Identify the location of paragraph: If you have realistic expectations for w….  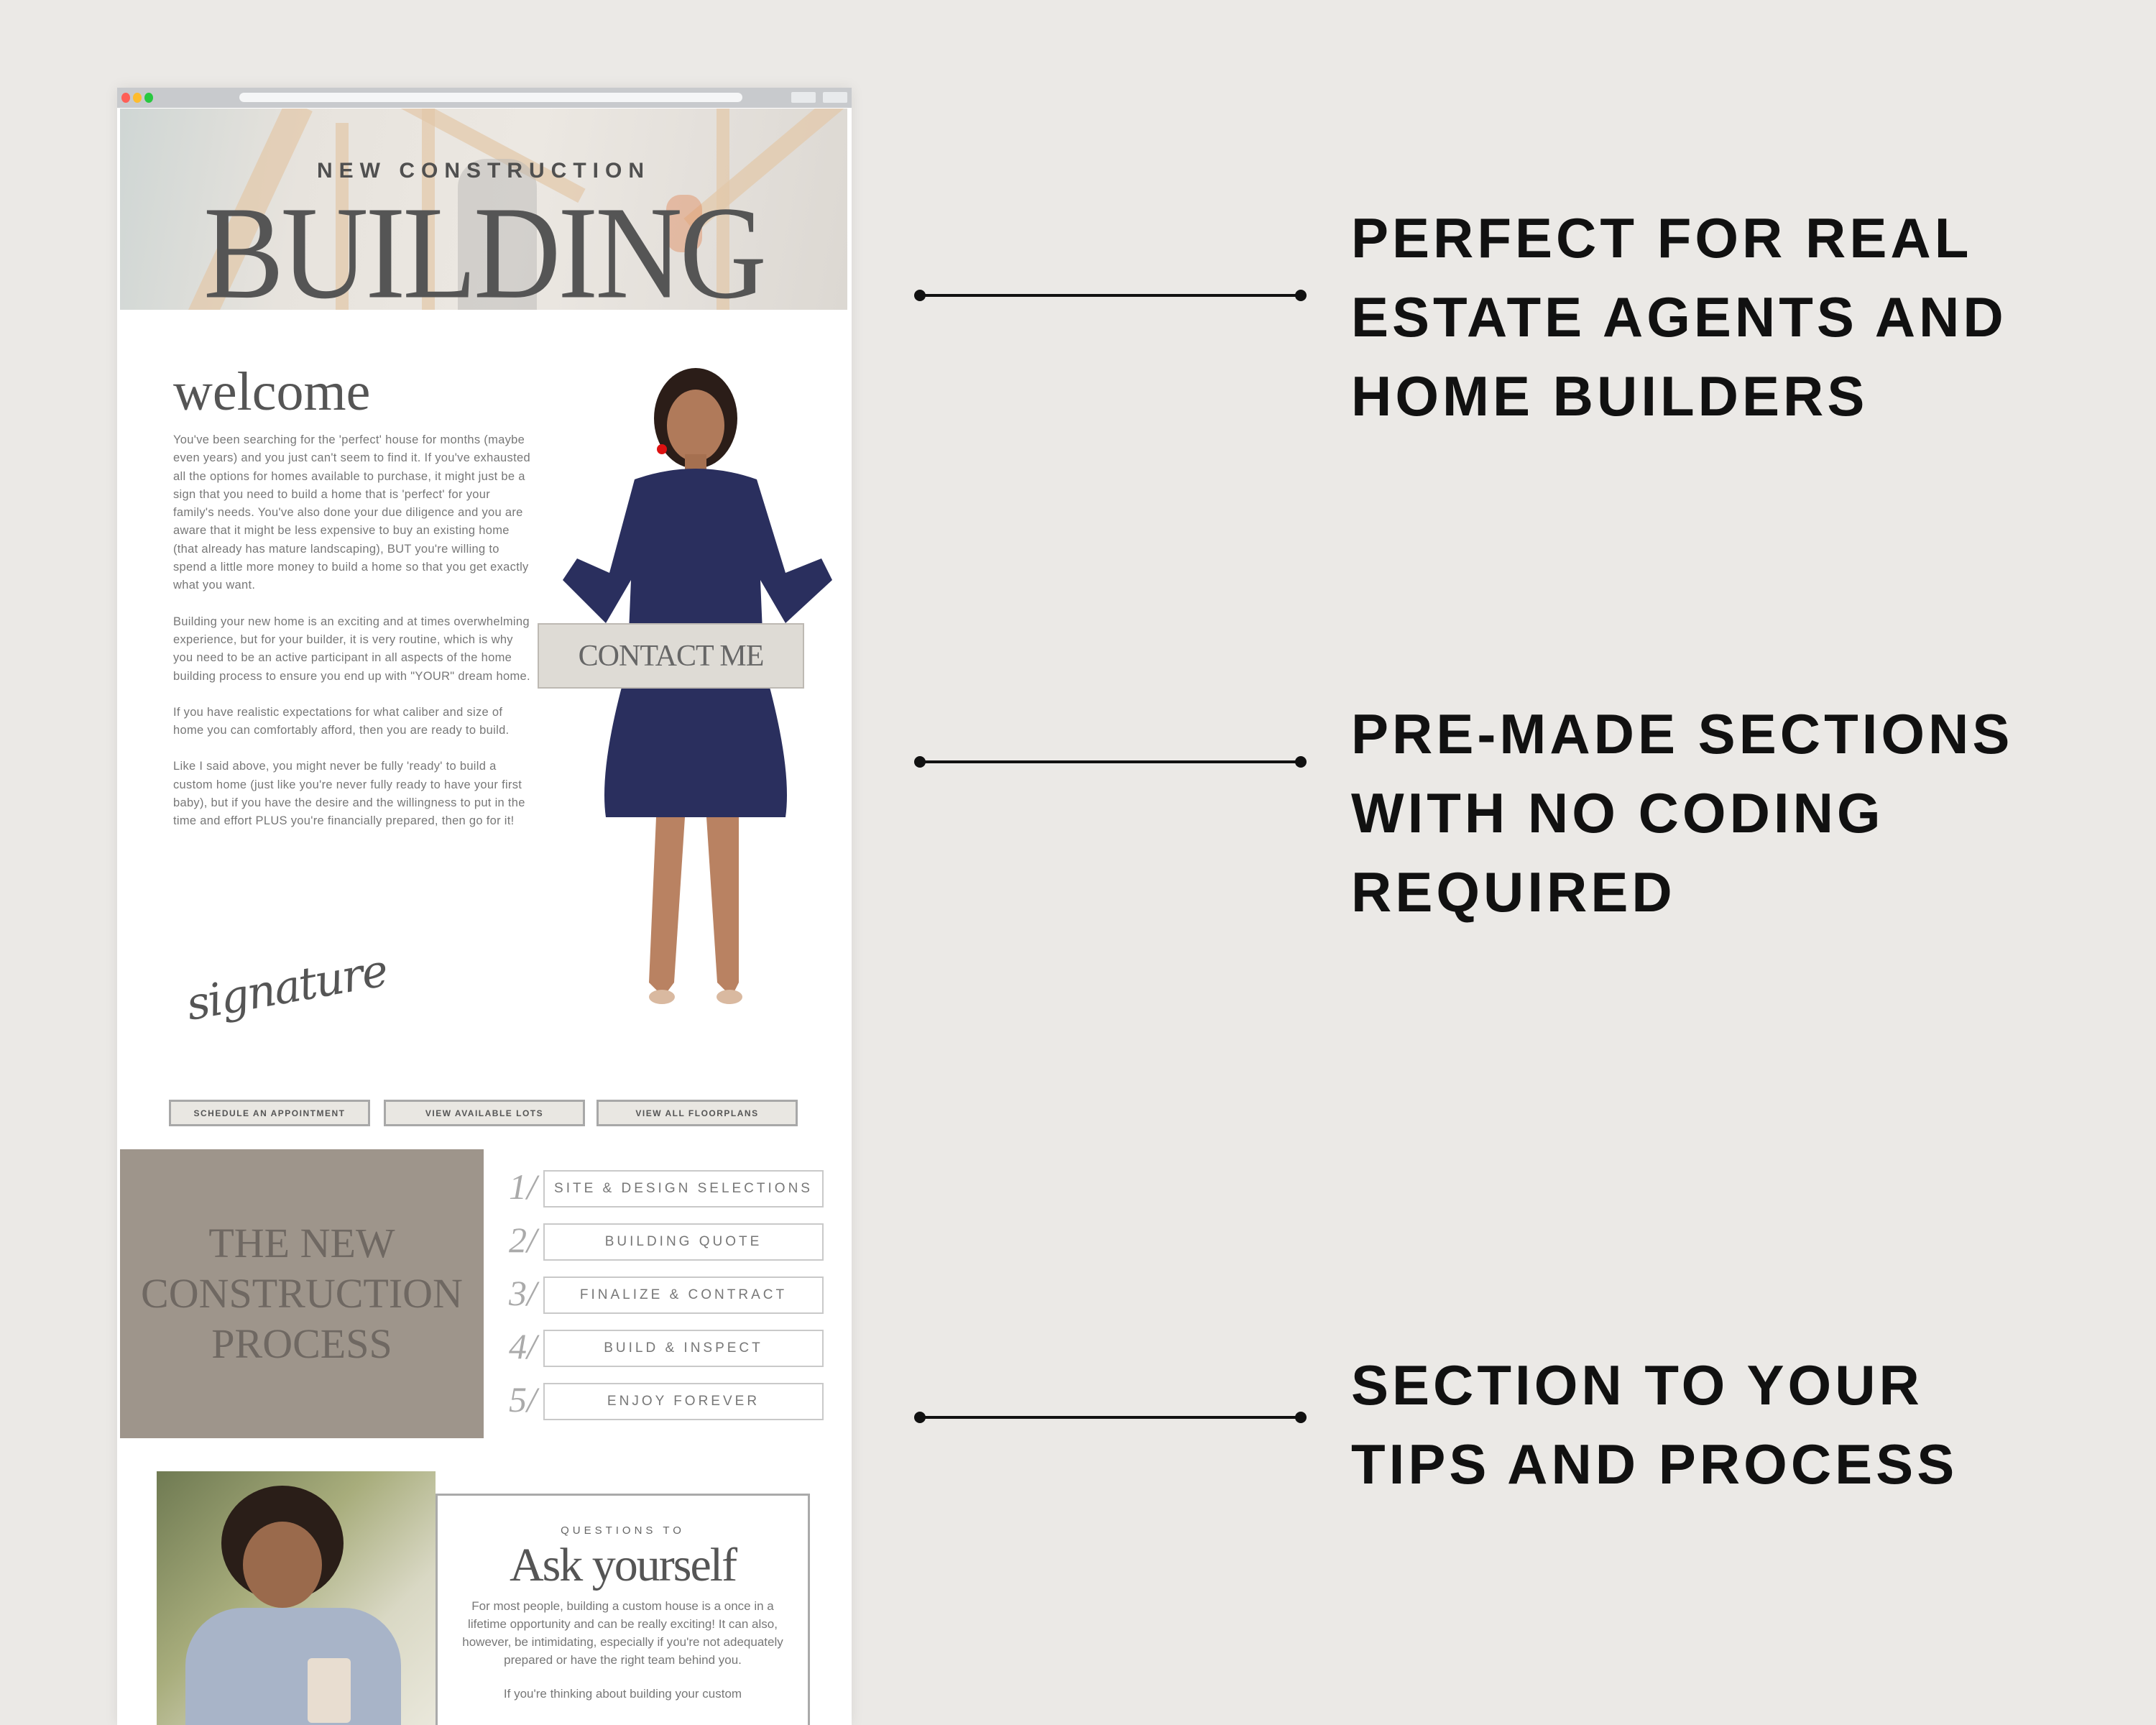
(341, 721).